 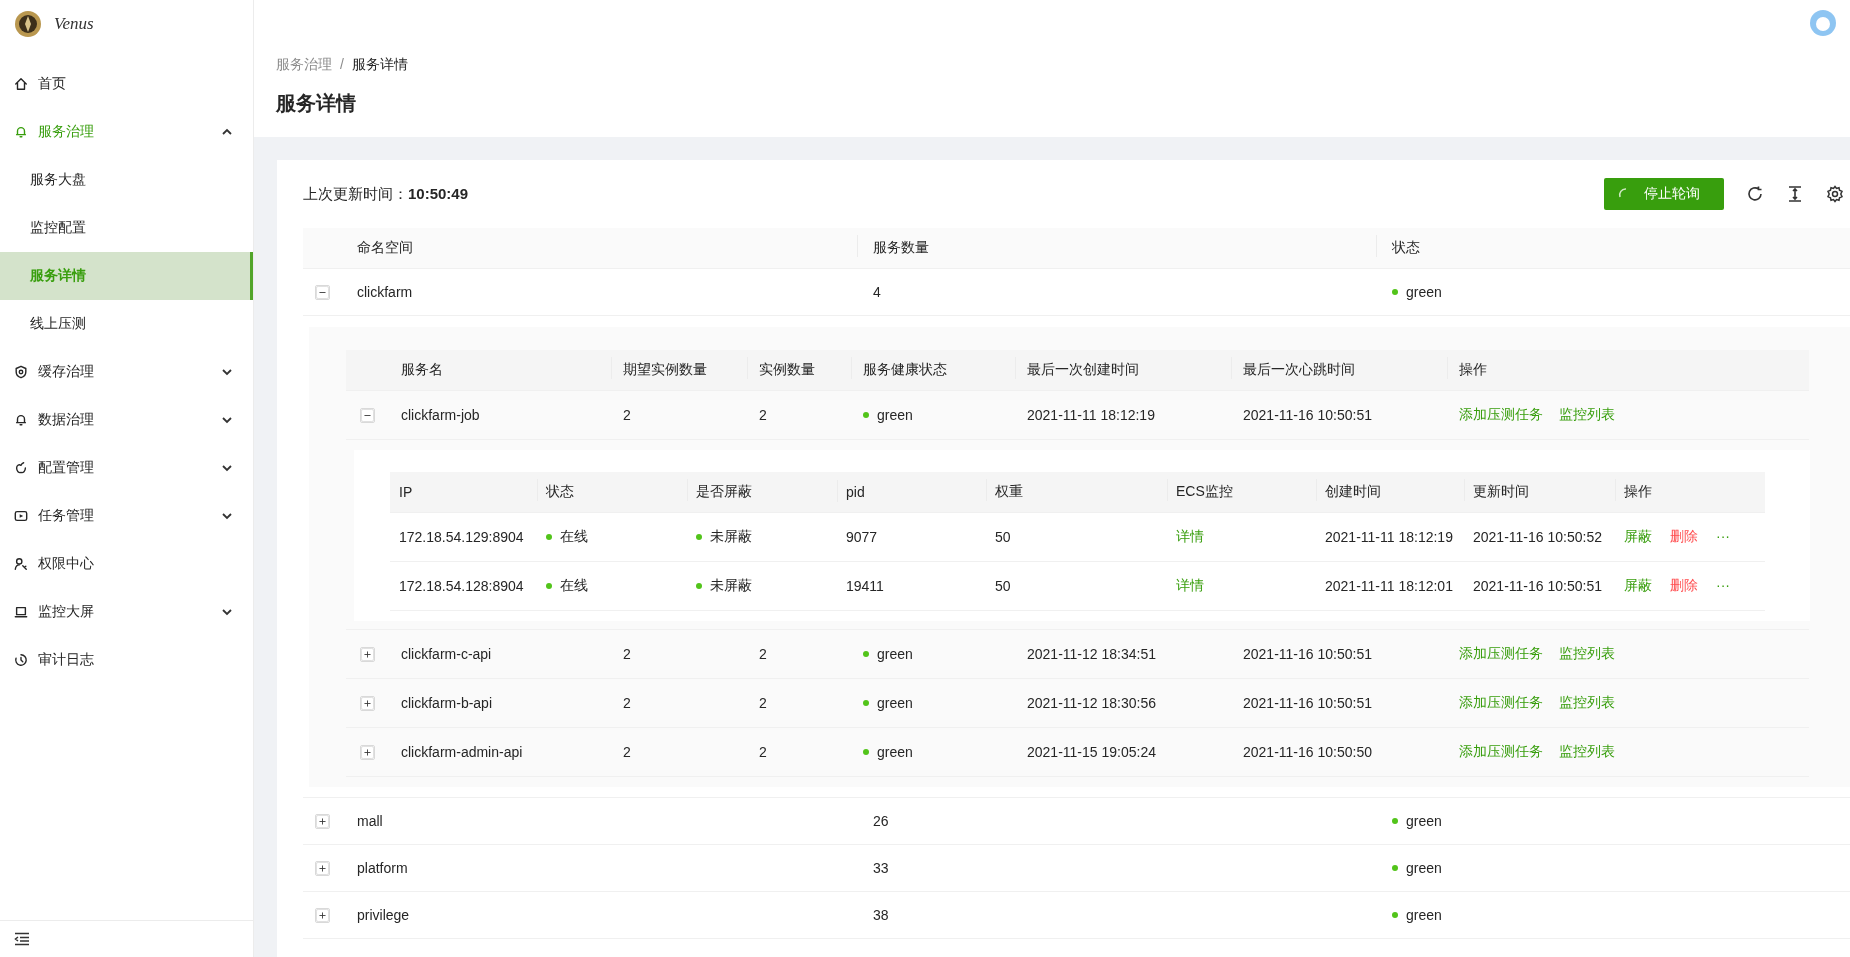 What do you see at coordinates (462, 752) in the screenshot?
I see `table-cell-text: clickfarm-admin-api` at bounding box center [462, 752].